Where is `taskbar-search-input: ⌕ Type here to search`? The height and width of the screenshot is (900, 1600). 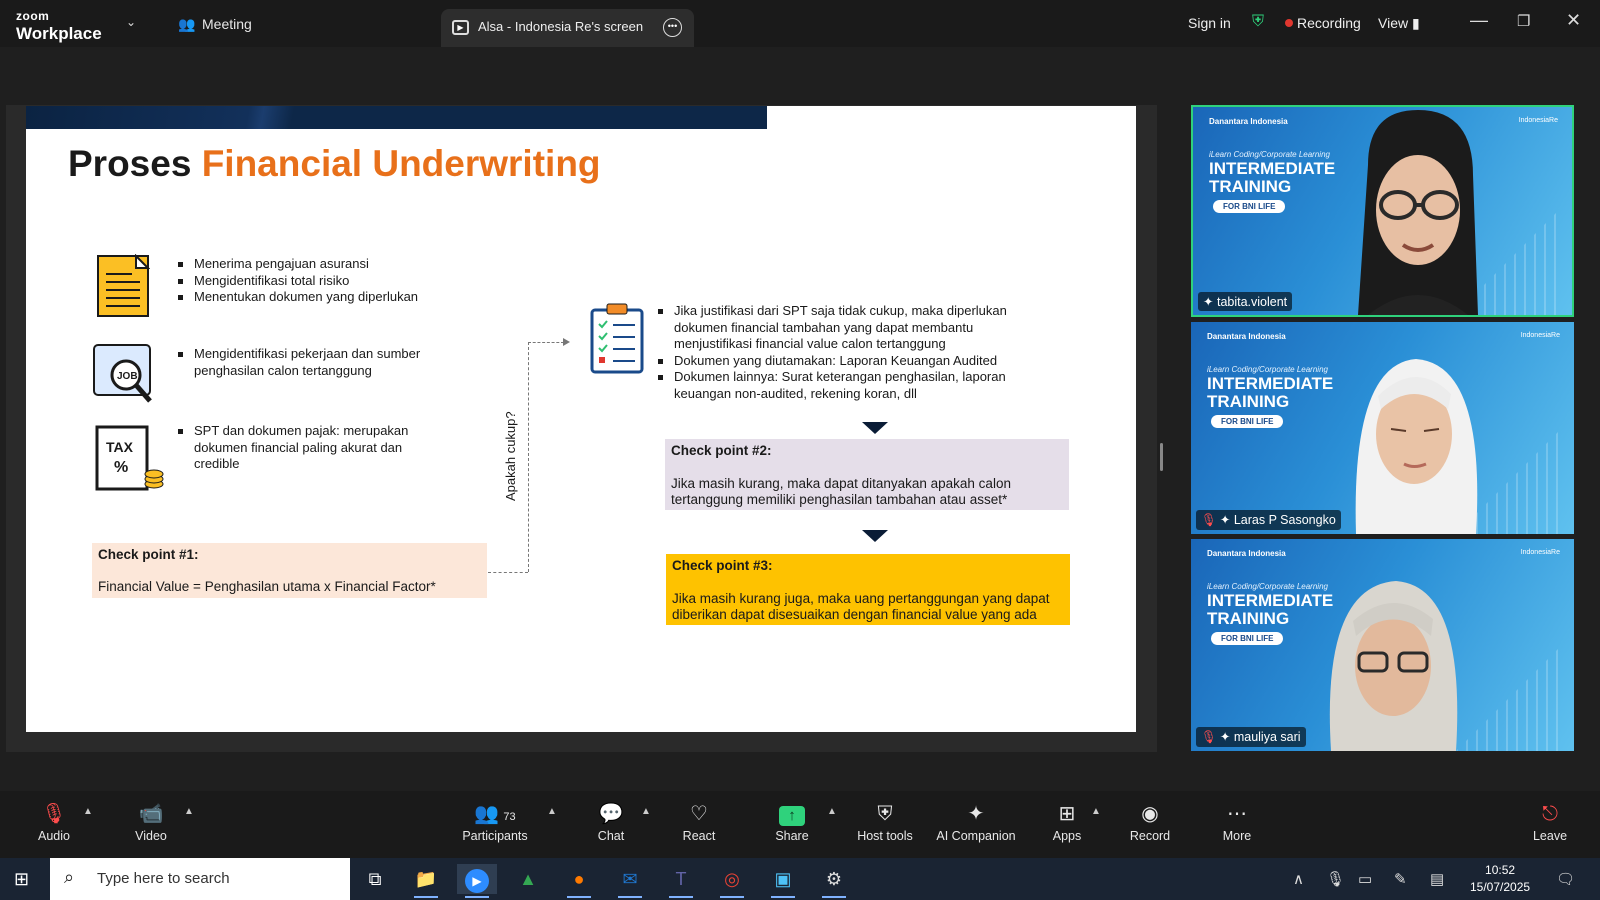
taskbar-search-input: ⌕ Type here to search is located at coordinates (200, 879).